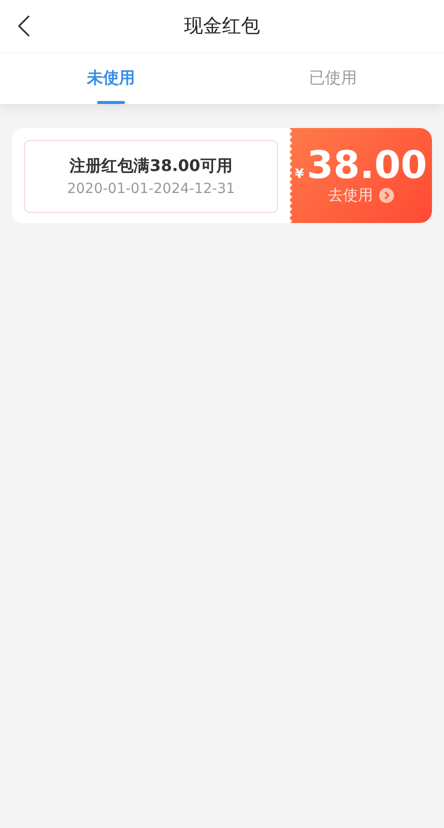  What do you see at coordinates (299, 174) in the screenshot?
I see `currency-symbol: ¥` at bounding box center [299, 174].